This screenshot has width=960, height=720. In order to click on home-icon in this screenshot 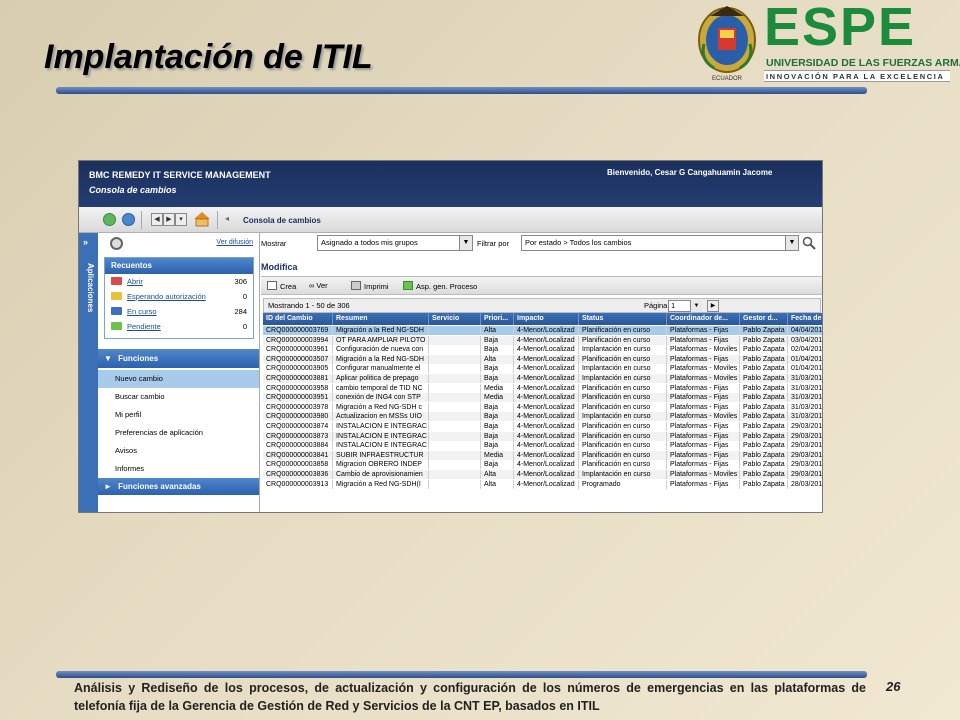, I will do `click(109, 219)`.